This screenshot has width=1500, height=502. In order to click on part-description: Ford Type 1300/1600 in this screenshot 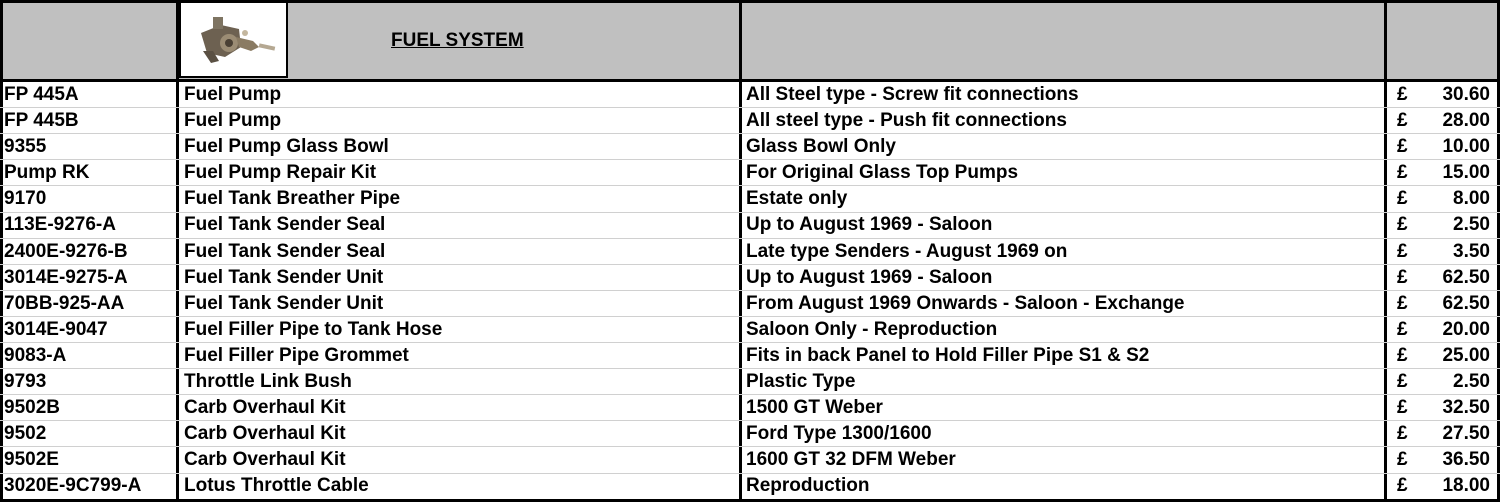, I will do `click(839, 434)`.